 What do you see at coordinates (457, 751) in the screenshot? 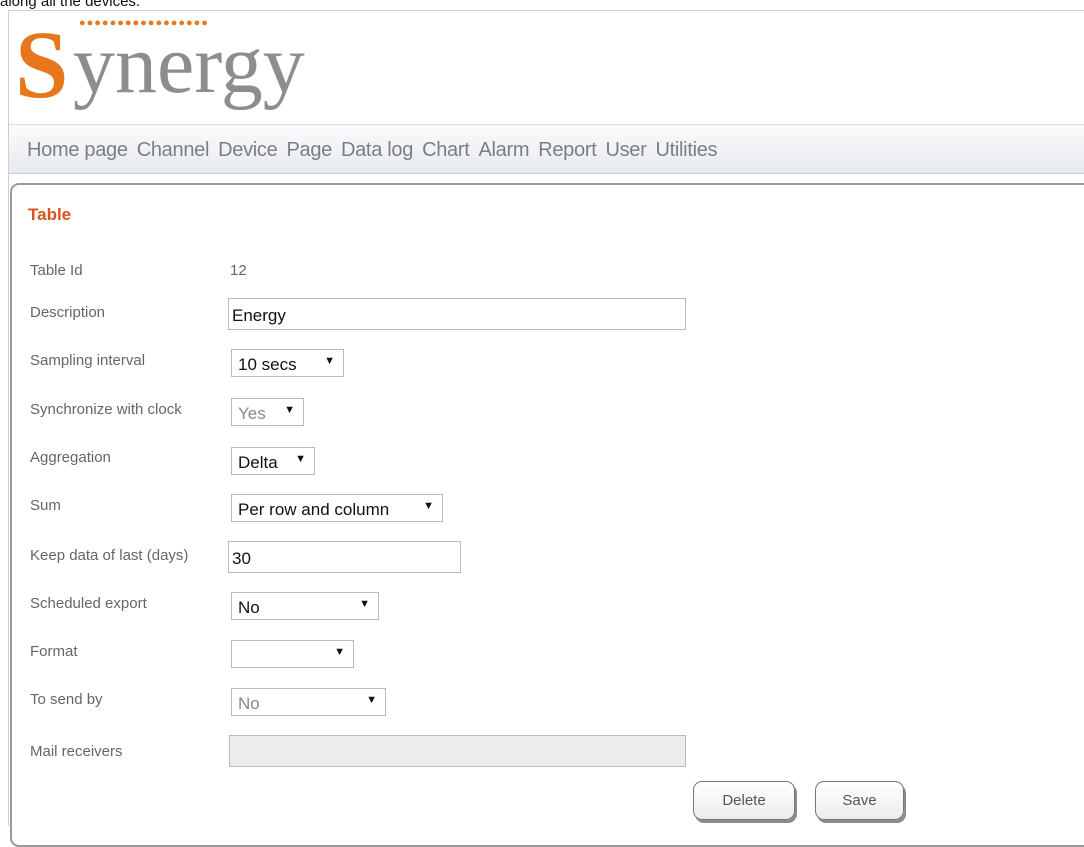
I see `mail-receivers-input` at bounding box center [457, 751].